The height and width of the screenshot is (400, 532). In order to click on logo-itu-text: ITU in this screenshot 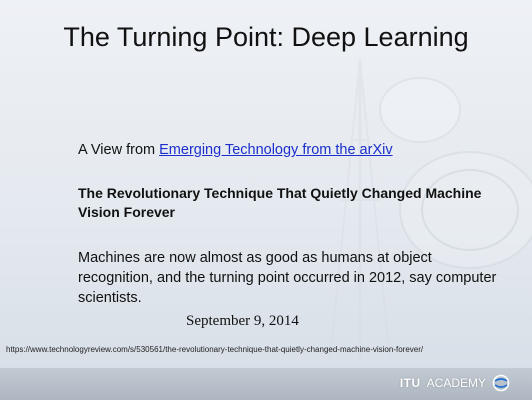, I will do `click(410, 383)`.